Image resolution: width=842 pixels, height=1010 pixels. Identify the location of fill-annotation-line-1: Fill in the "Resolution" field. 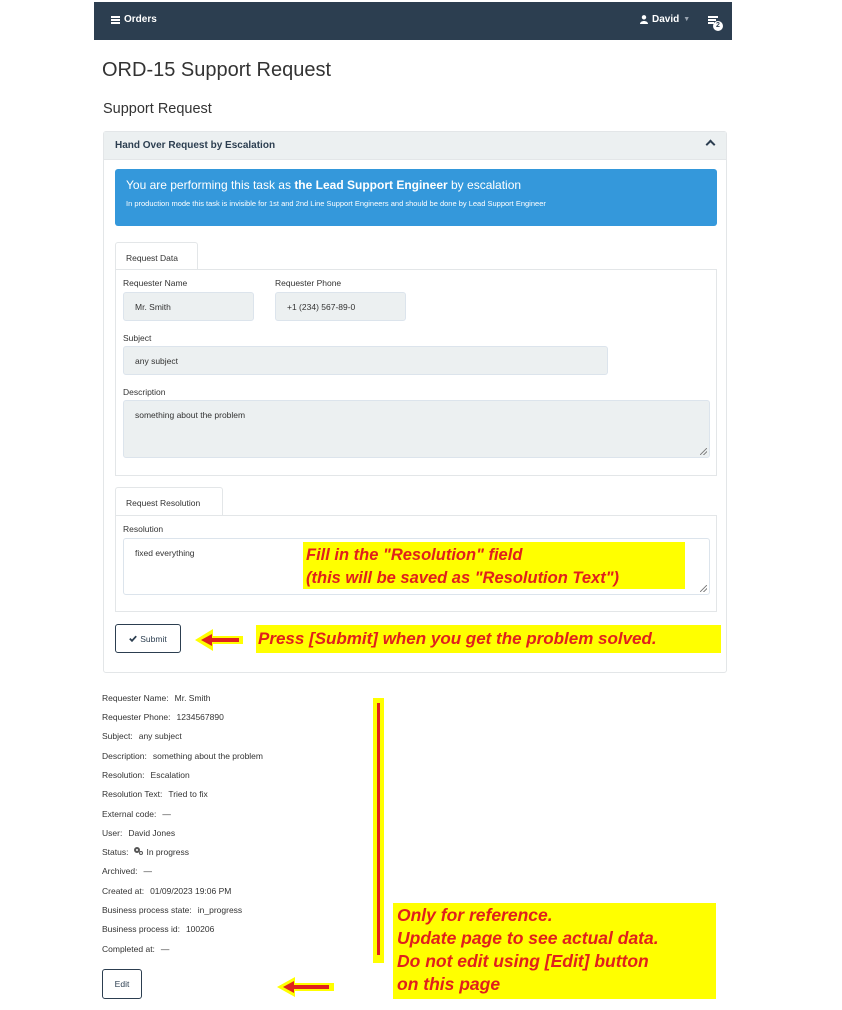
(414, 555).